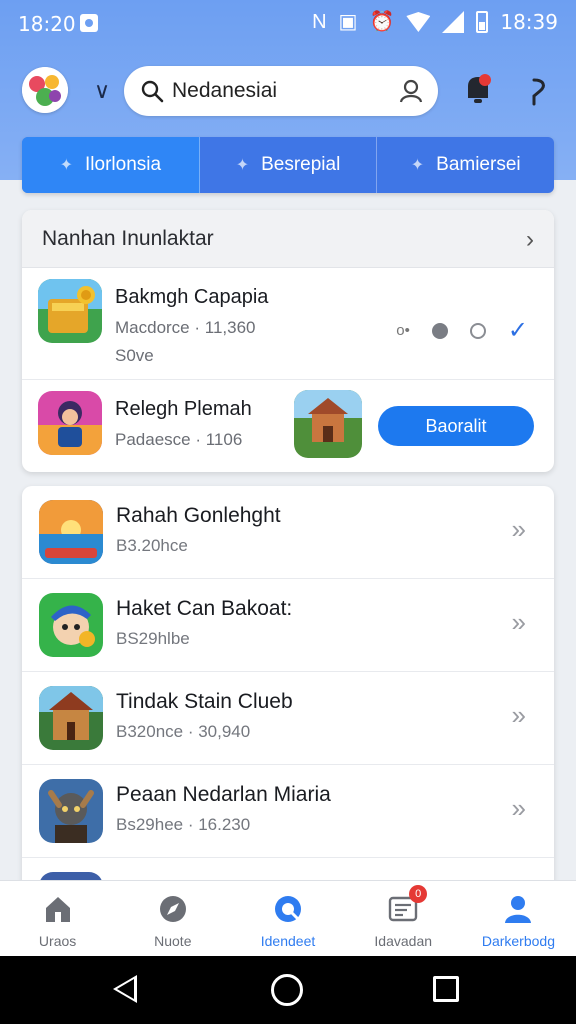 The height and width of the screenshot is (1024, 576). I want to click on nav-label: Idendeet, so click(288, 941).